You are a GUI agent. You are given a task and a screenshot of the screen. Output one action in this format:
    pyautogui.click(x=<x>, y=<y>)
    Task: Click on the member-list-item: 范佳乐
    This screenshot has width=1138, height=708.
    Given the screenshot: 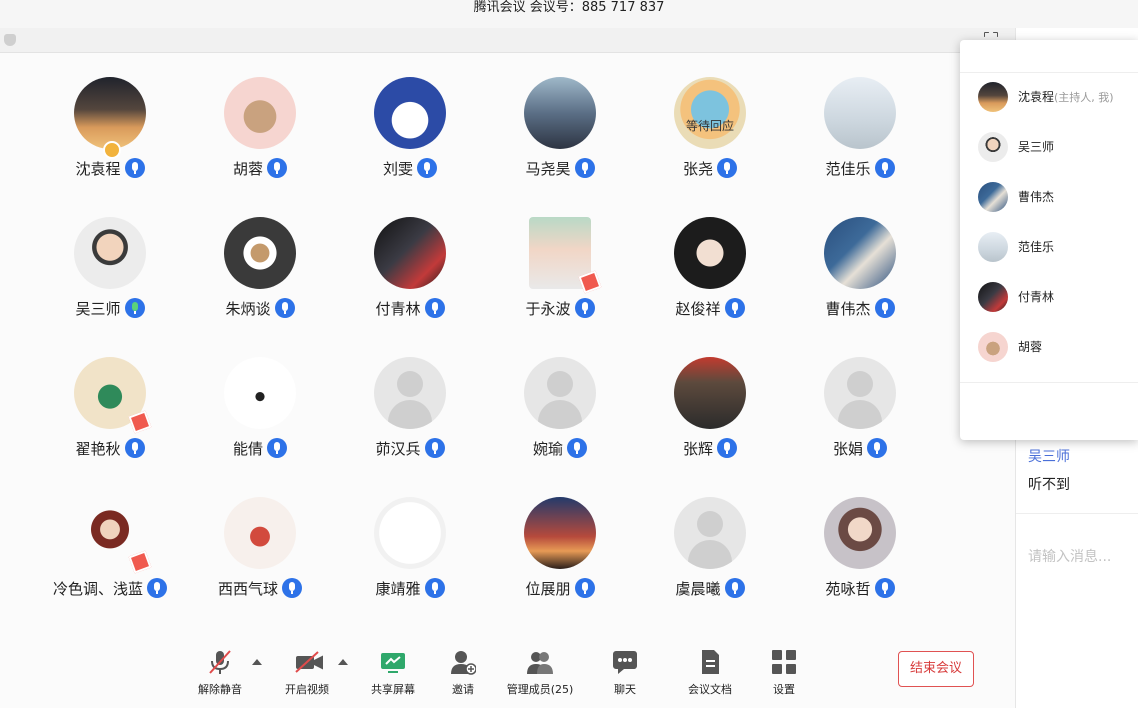 What is the action you would take?
    pyautogui.click(x=1049, y=249)
    